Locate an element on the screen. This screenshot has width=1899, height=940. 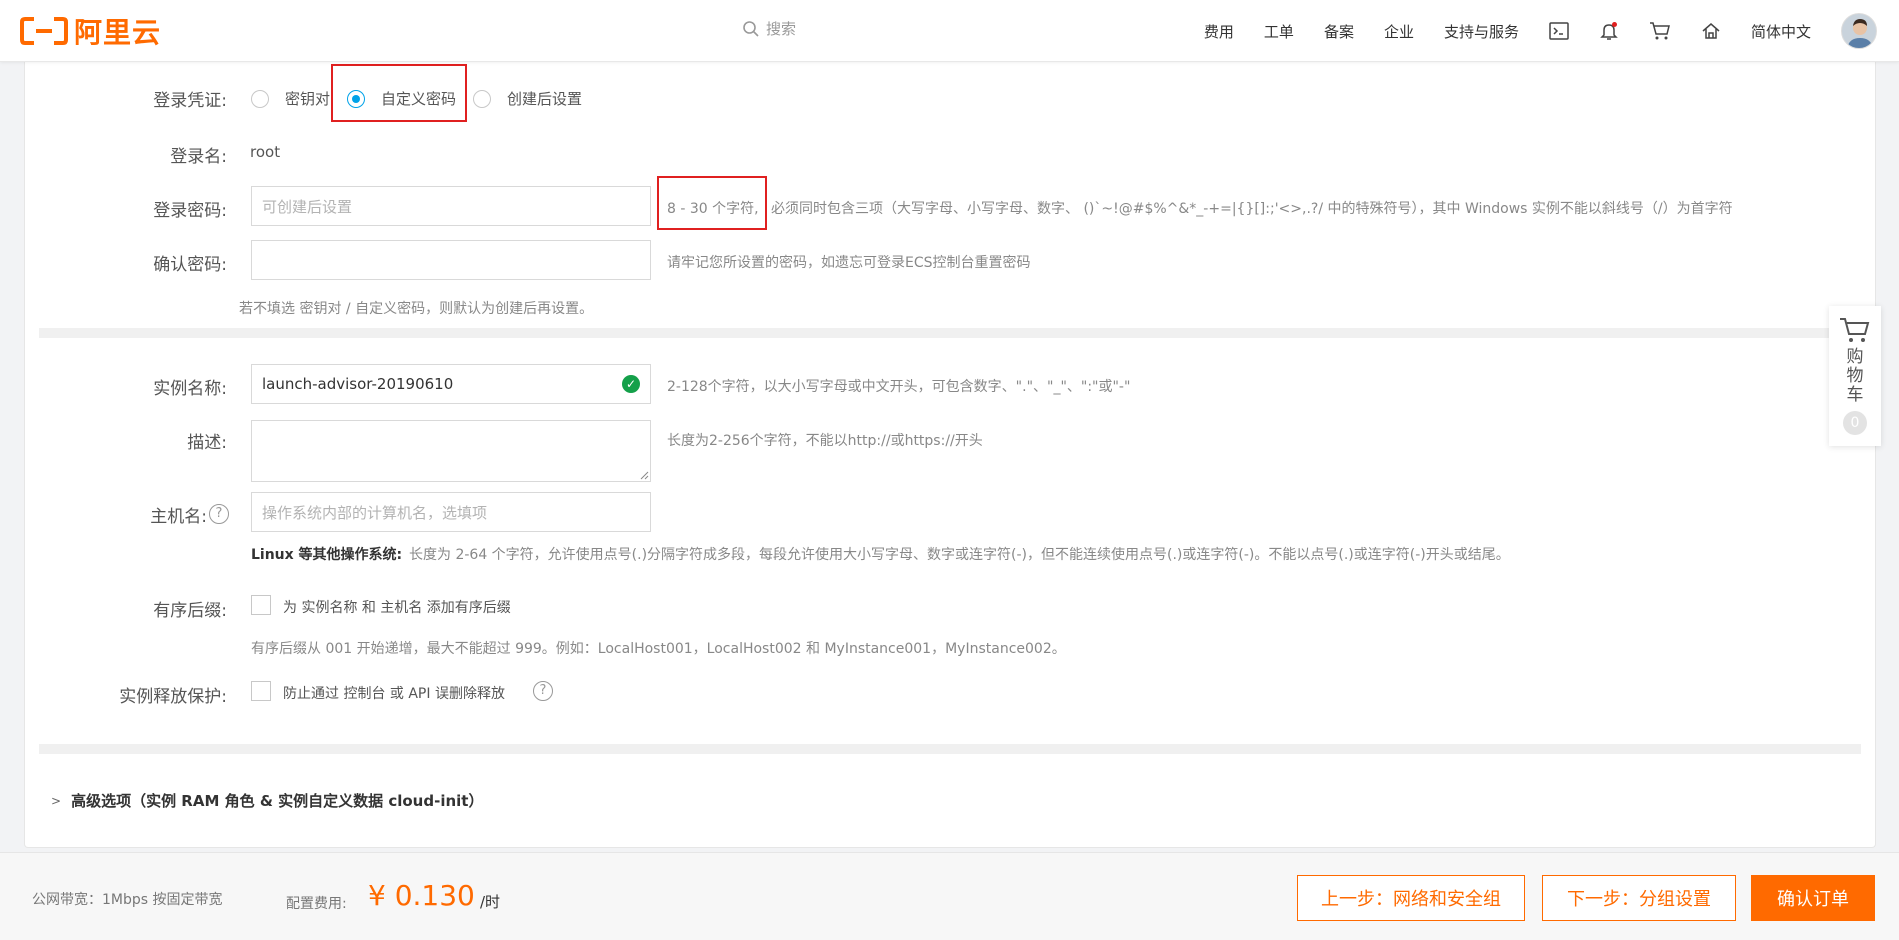
floating-cart: 购物车 0 is located at coordinates (1855, 376).